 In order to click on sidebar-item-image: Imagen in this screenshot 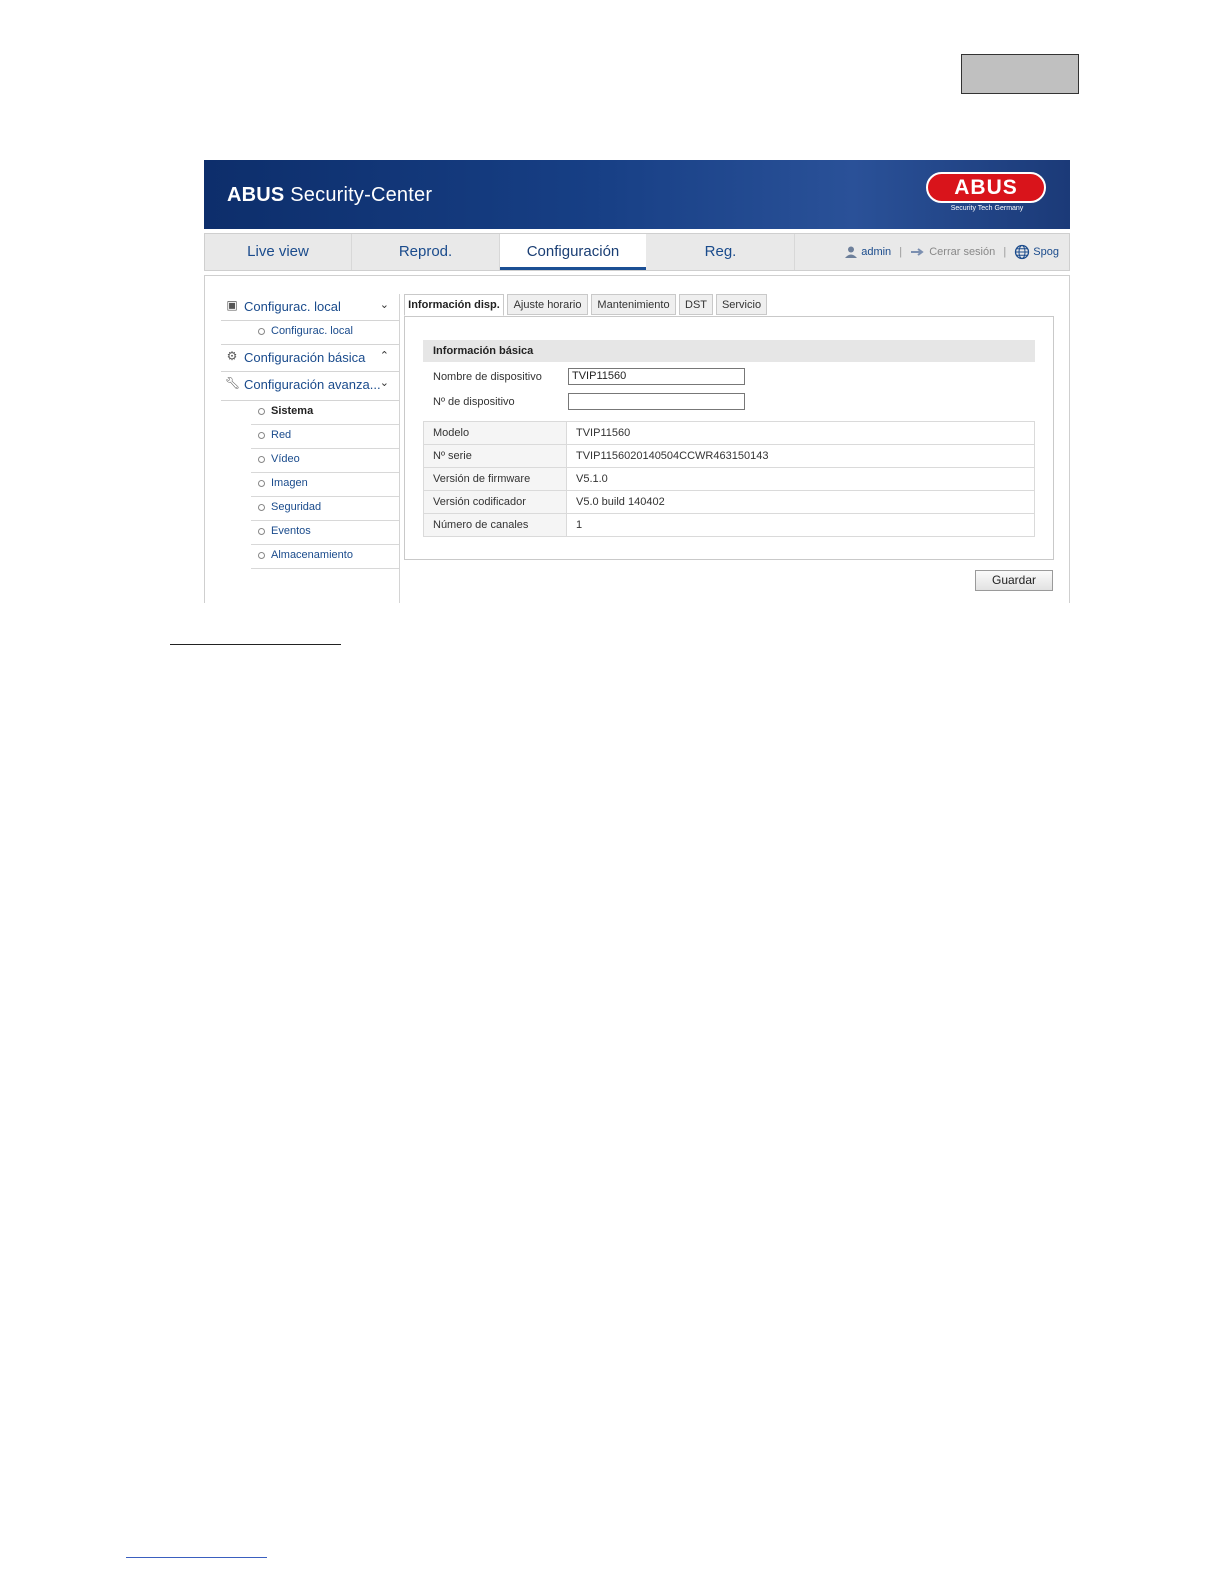, I will do `click(325, 485)`.